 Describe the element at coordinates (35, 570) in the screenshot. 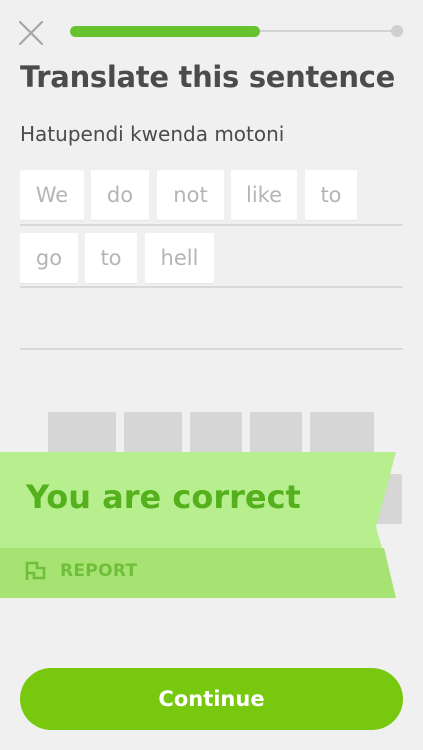

I see `flag-icon` at that location.